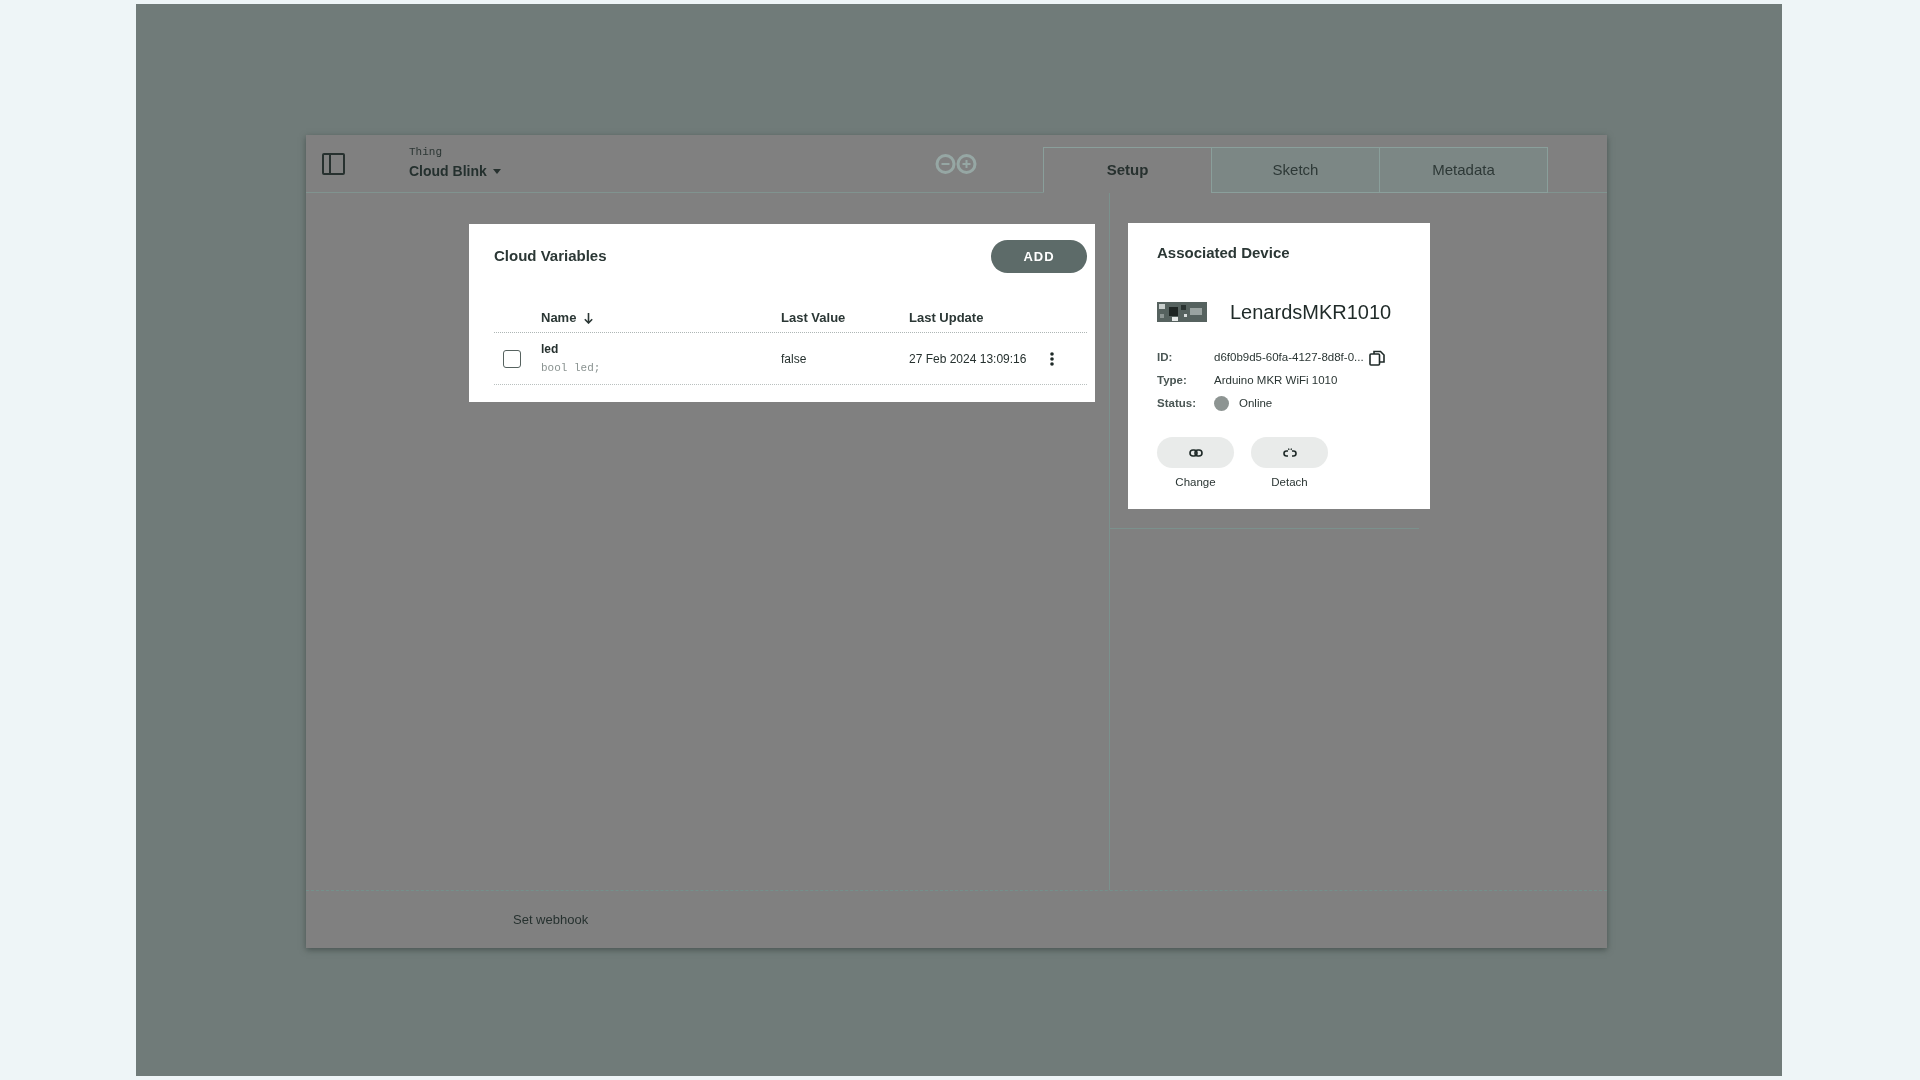 The width and height of the screenshot is (1920, 1080). Describe the element at coordinates (968, 358) in the screenshot. I see `last-update: 27 Feb 2024 13:09:16` at that location.